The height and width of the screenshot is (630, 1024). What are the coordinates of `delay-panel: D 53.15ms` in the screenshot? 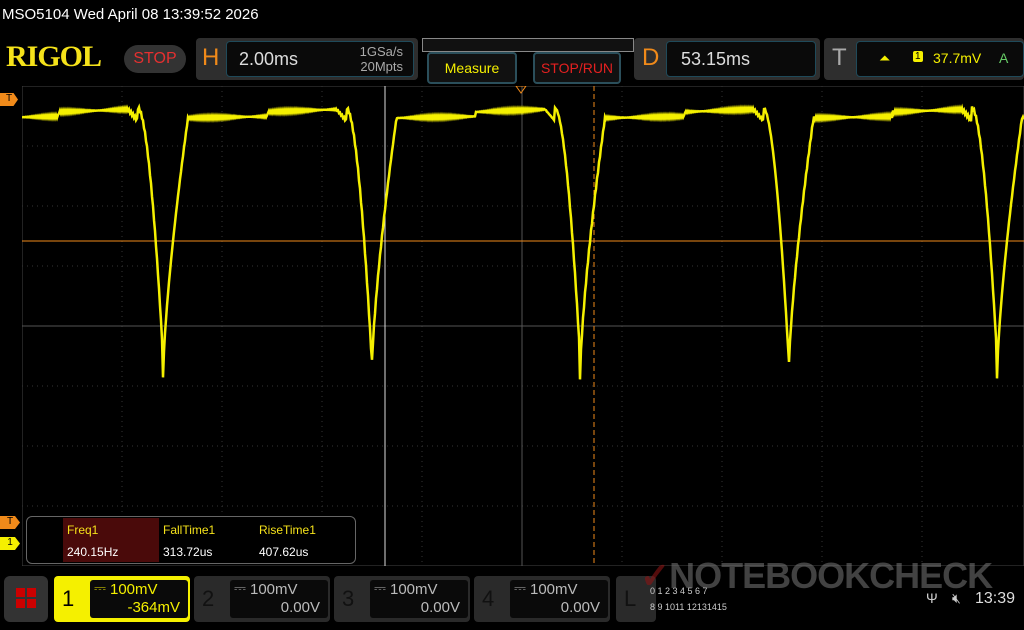 It's located at (727, 59).